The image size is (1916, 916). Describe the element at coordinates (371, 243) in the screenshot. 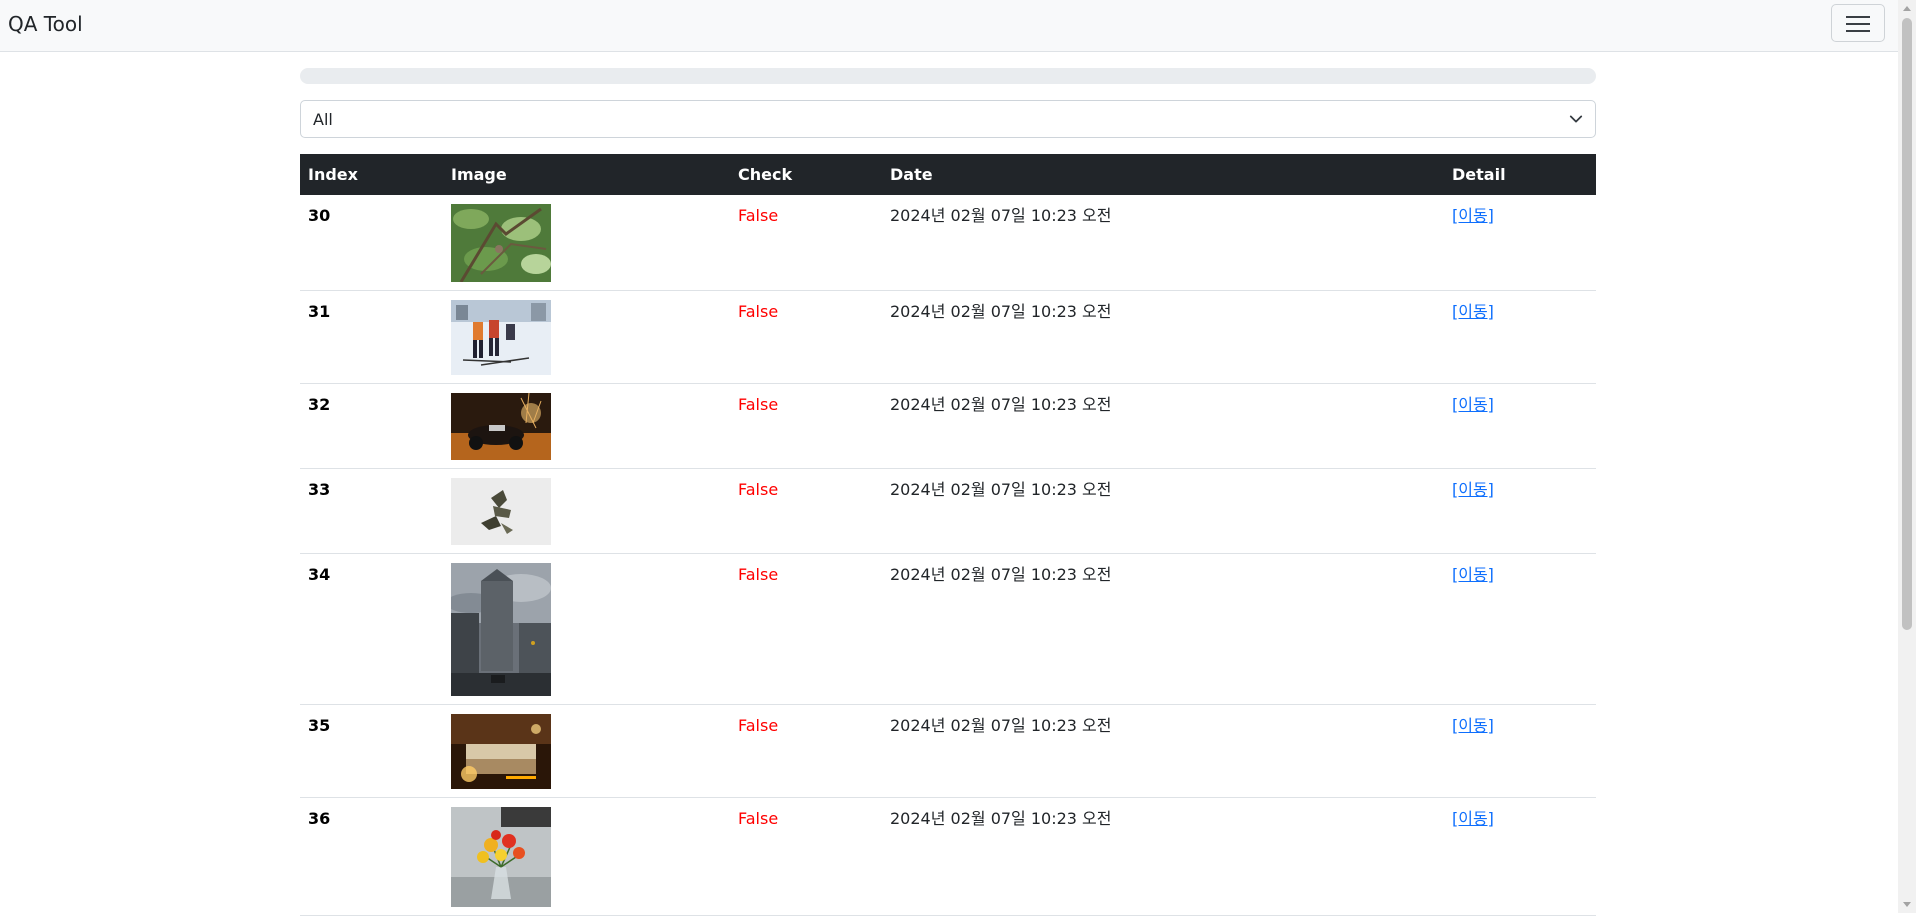

I see `row-index: 30` at that location.